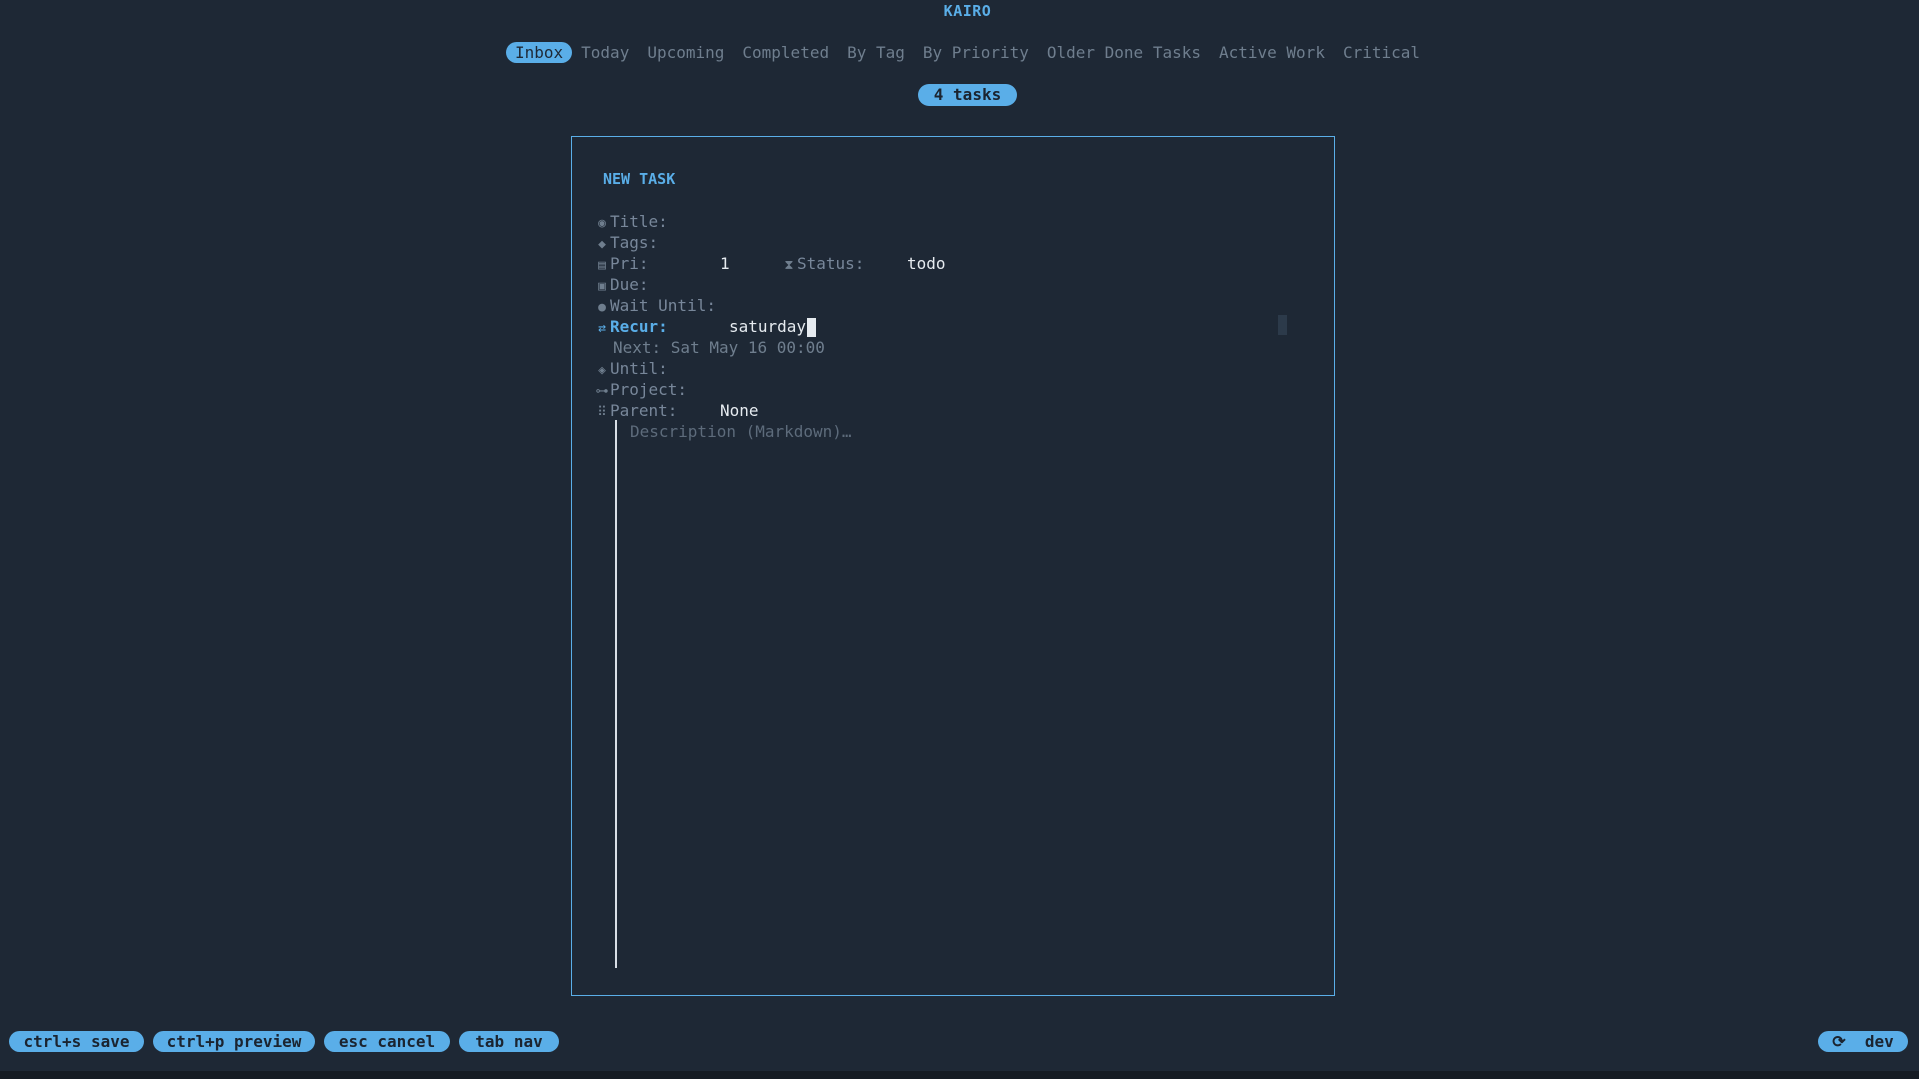 The width and height of the screenshot is (1919, 1079). Describe the element at coordinates (789, 265) in the screenshot. I see `hourglass-icon: ⧗` at that location.